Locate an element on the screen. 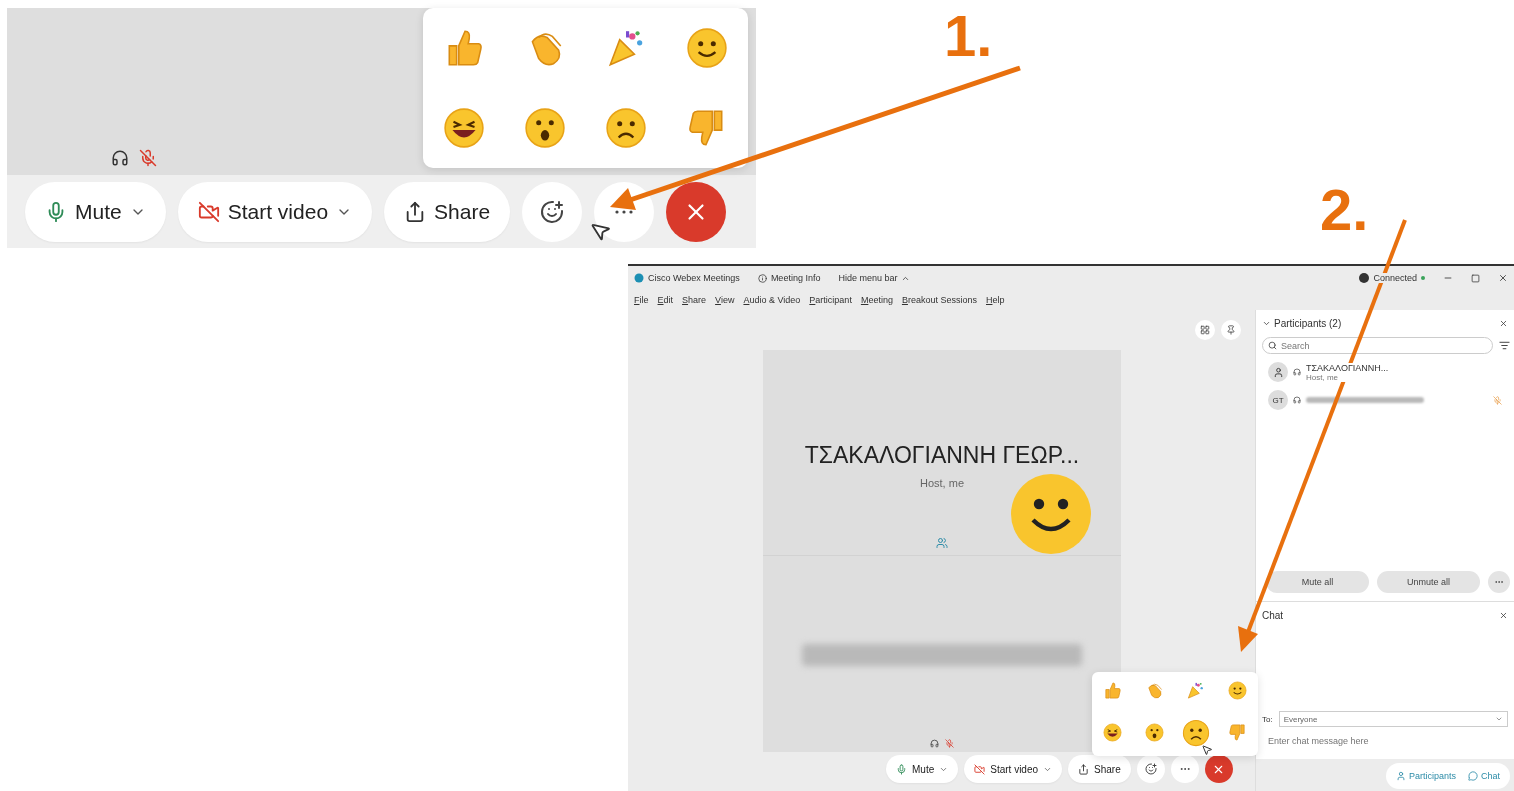  layout-button is located at coordinates (1205, 330).